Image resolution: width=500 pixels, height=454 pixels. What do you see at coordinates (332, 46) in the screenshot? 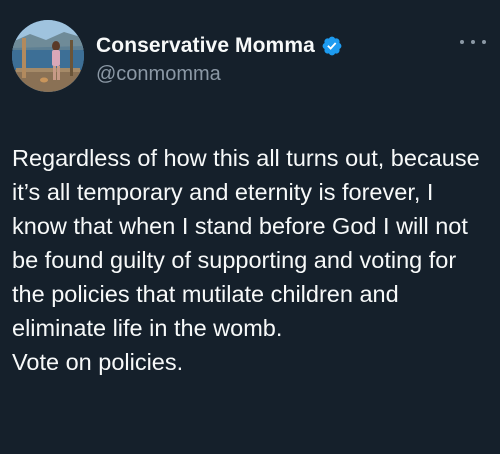
I see `verified-badge-icon` at bounding box center [332, 46].